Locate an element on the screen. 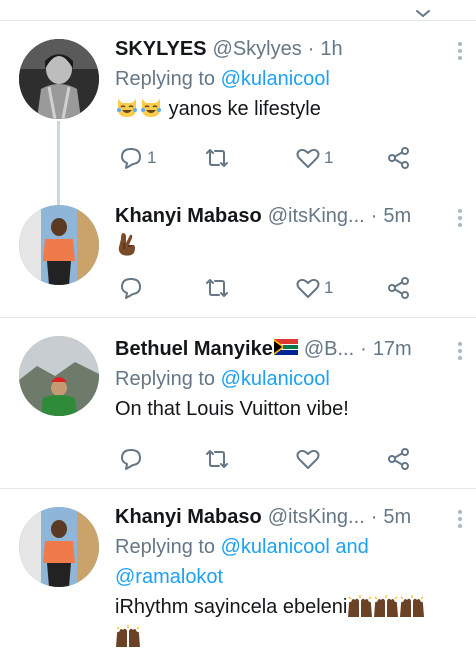  like-button is located at coordinates (309, 459).